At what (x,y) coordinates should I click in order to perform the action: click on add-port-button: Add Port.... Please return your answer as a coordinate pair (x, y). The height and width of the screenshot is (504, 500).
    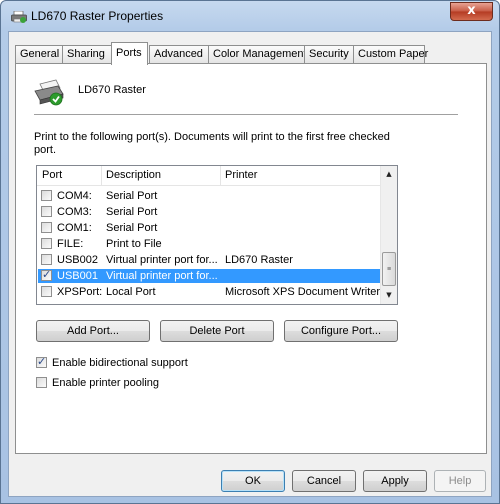
    Looking at the image, I should click on (93, 331).